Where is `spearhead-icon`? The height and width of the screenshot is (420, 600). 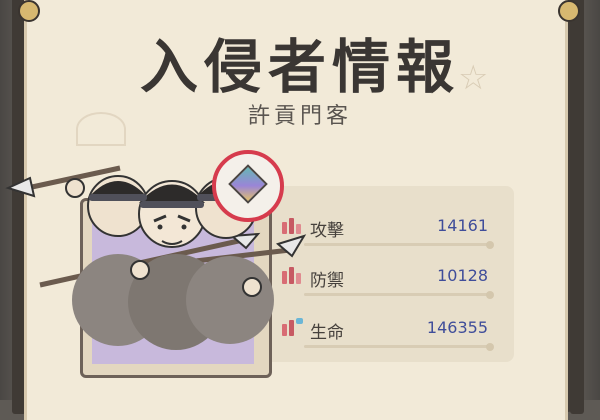 spearhead-icon is located at coordinates (20, 187).